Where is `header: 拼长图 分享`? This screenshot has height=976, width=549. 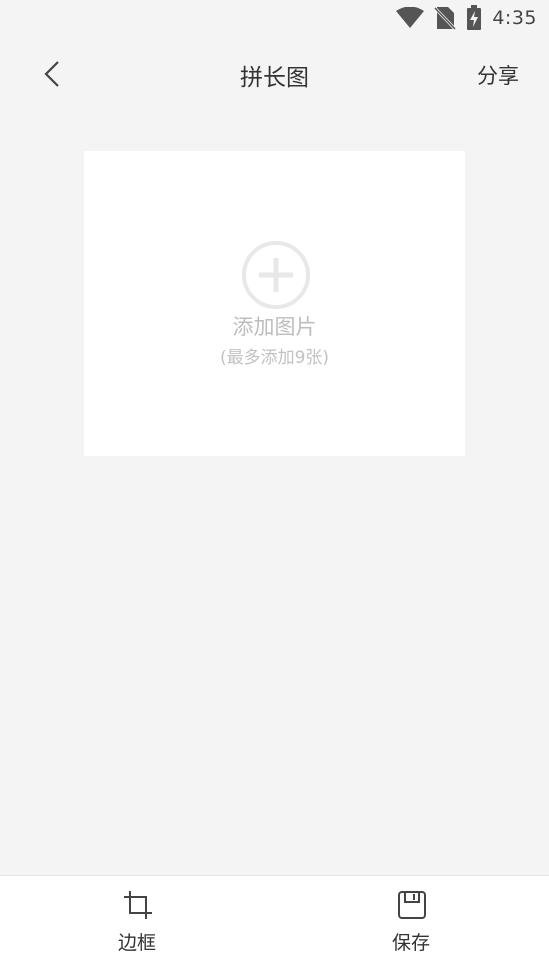
header: 拼长图 分享 is located at coordinates (274, 75).